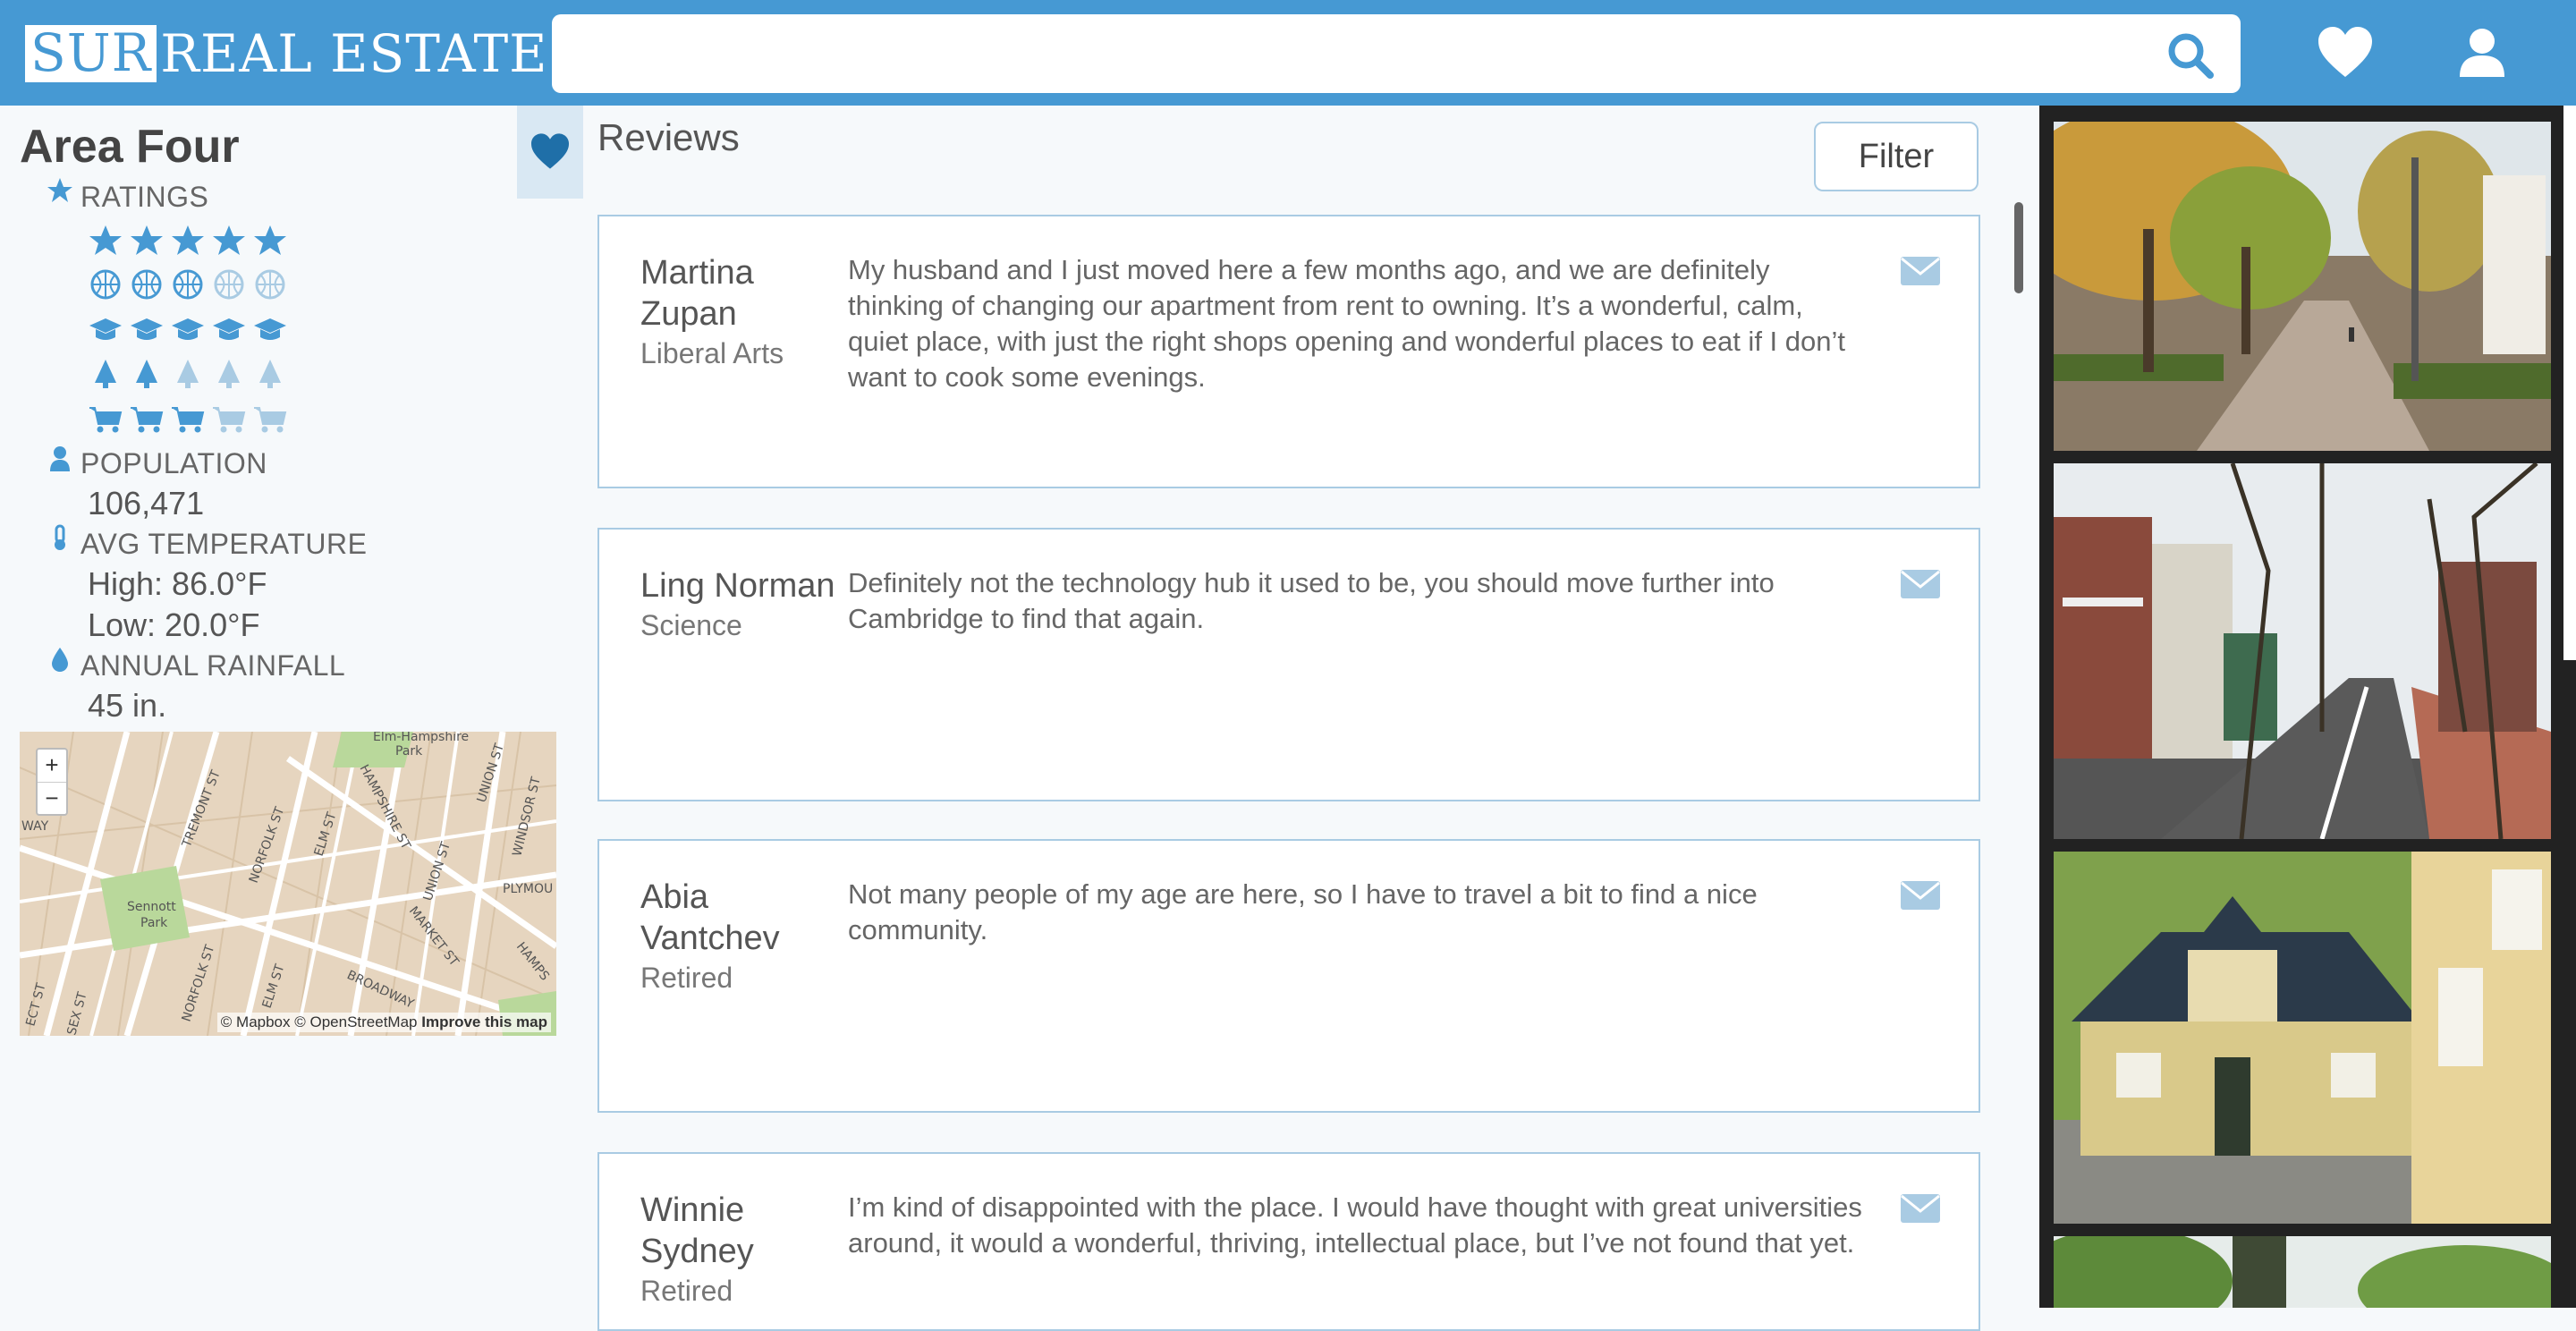  What do you see at coordinates (697, 1231) in the screenshot?
I see `reviewer-name-text: Winnie Sydney` at bounding box center [697, 1231].